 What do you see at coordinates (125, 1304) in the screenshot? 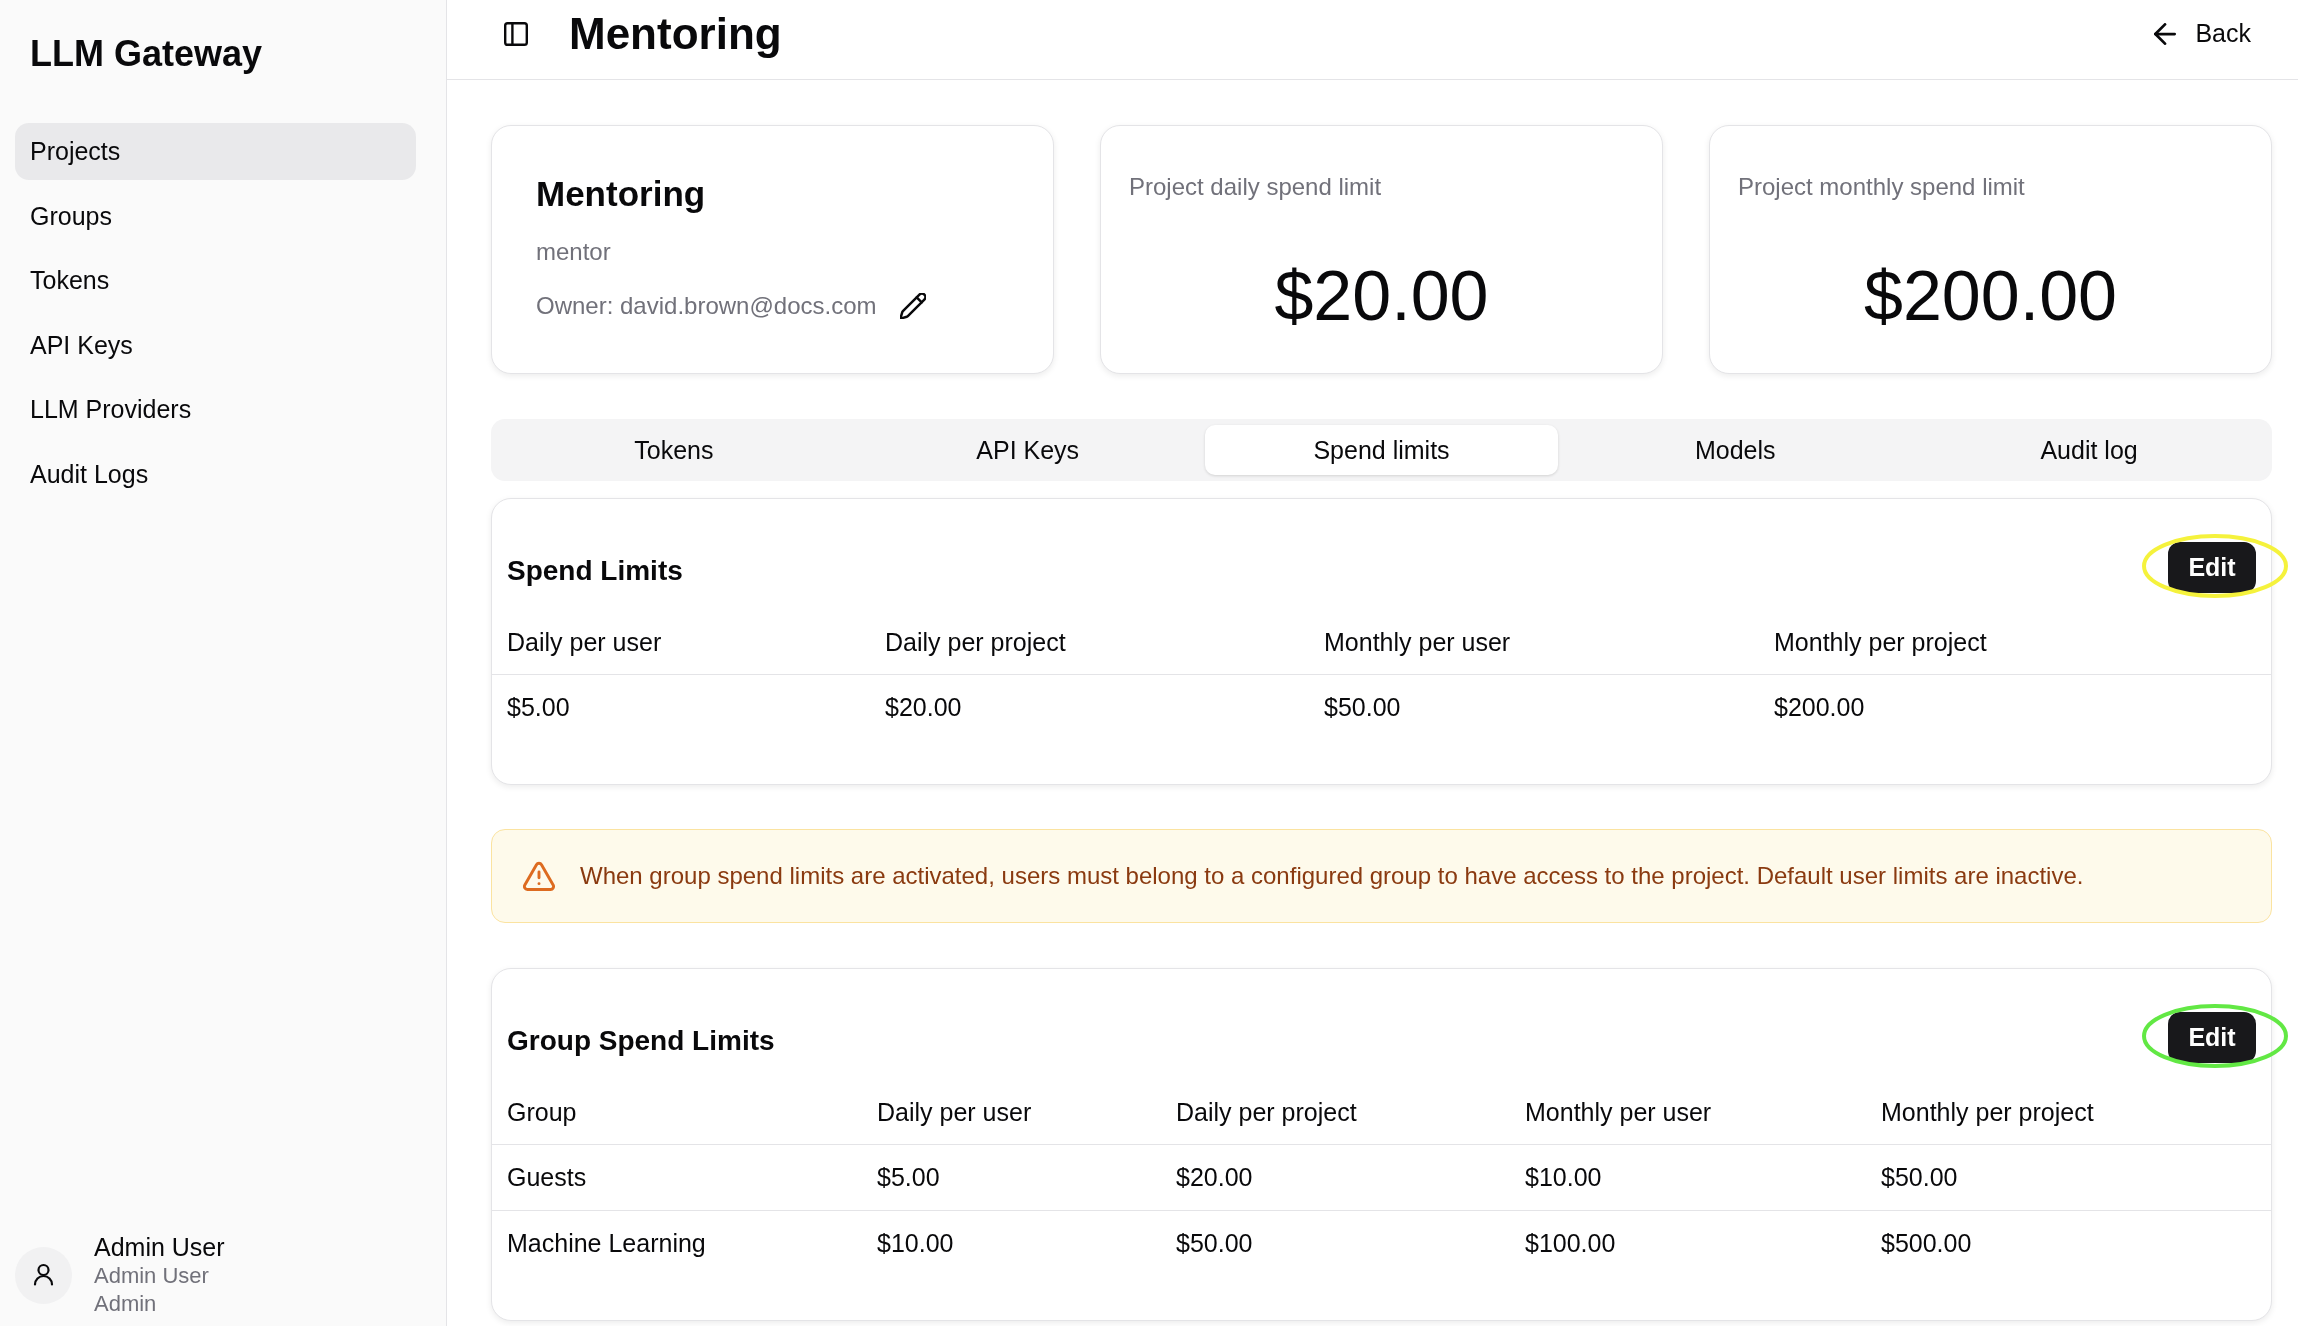
I see `user-role: Admin` at bounding box center [125, 1304].